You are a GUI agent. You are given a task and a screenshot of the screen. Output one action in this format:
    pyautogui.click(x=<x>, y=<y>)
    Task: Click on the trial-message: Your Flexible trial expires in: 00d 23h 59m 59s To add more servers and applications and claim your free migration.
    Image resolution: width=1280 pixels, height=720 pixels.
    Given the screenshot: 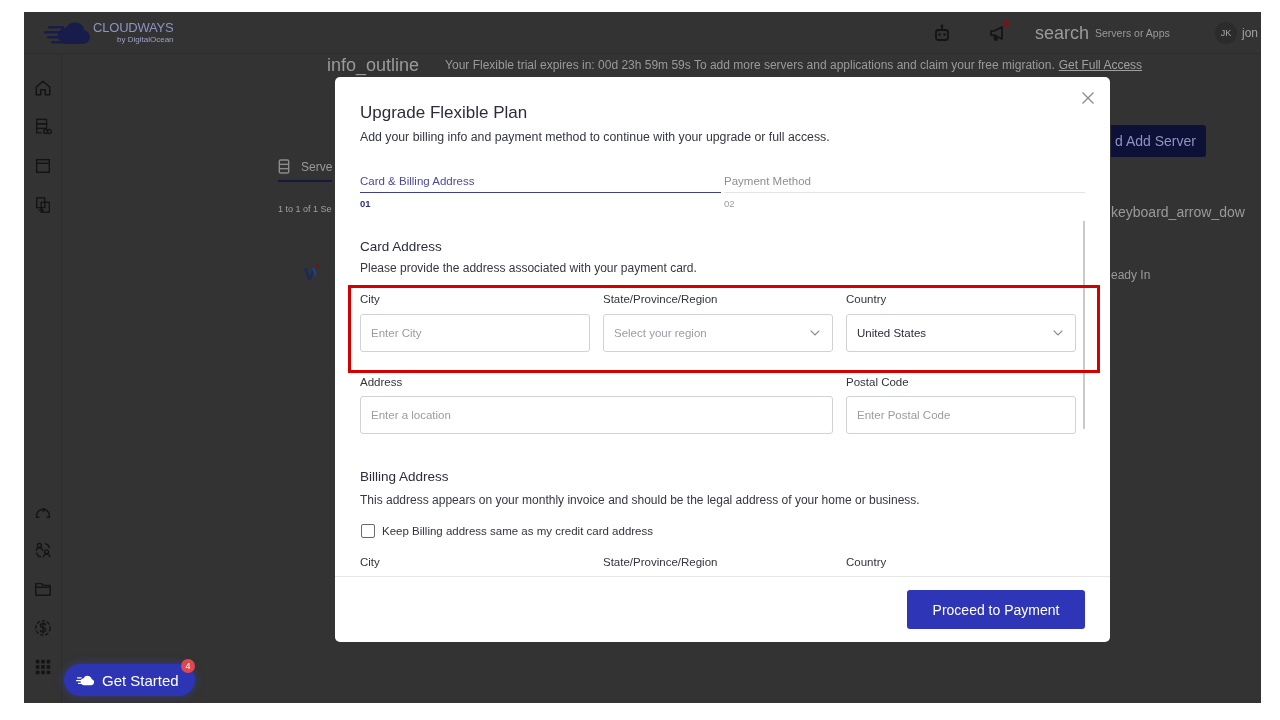 What is the action you would take?
    pyautogui.click(x=750, y=65)
    